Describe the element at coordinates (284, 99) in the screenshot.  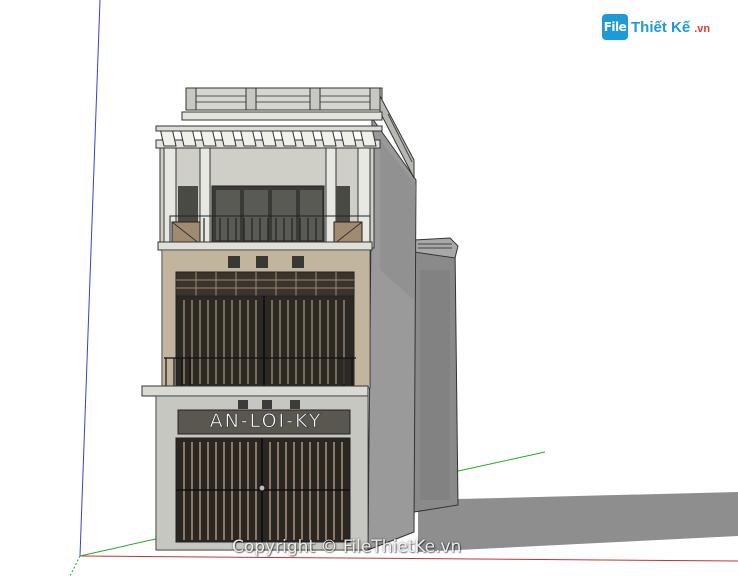
I see `roof-parapet` at that location.